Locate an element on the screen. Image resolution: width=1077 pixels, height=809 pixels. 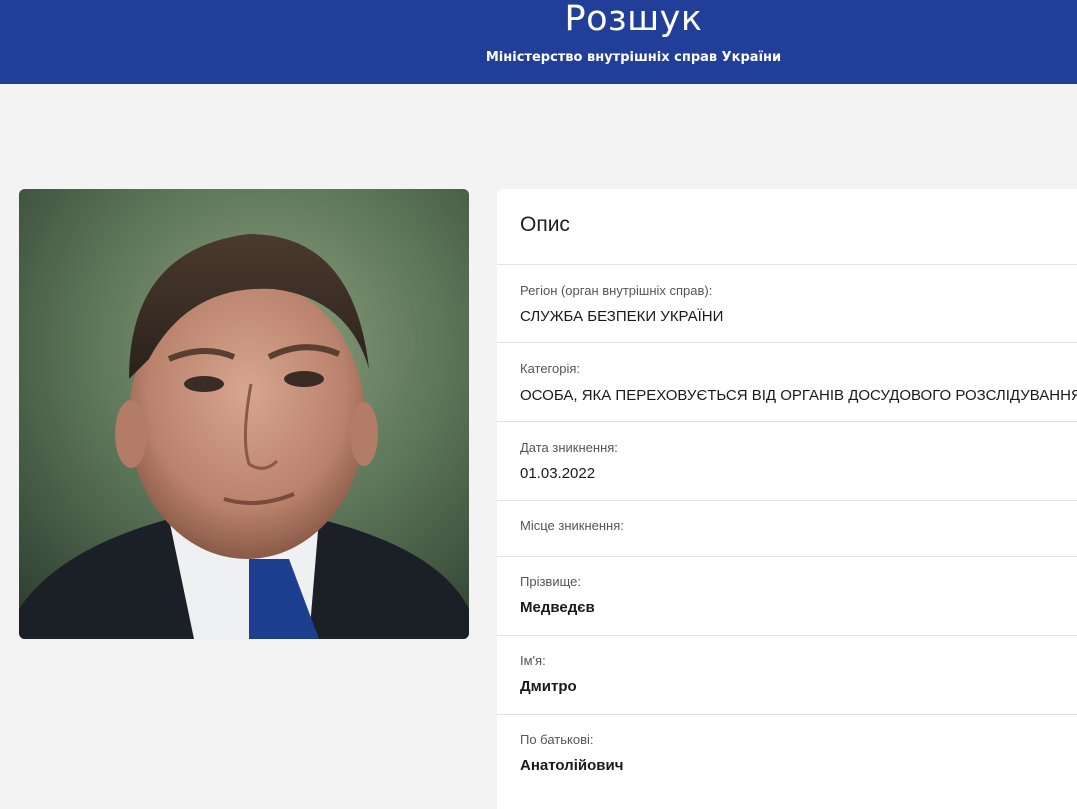
field-label: По батькові: is located at coordinates (557, 739).